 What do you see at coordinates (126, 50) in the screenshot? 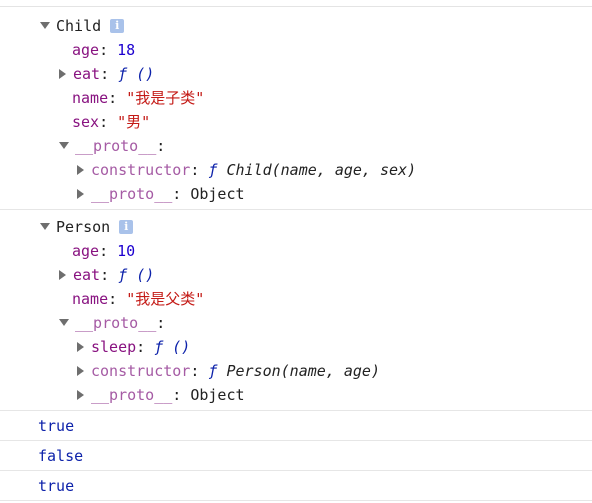
I see `prop-value: 18` at bounding box center [126, 50].